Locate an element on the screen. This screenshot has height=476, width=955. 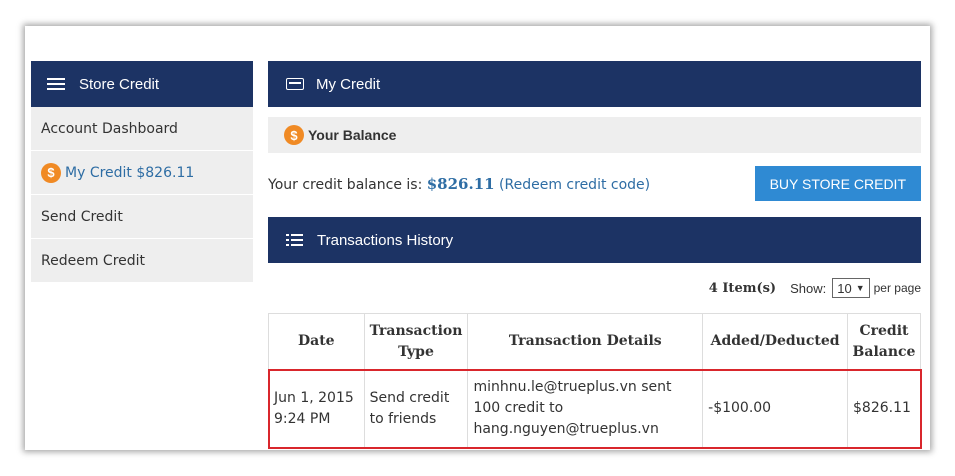
column-header-transaction-details: Transaction Details is located at coordinates (585, 341).